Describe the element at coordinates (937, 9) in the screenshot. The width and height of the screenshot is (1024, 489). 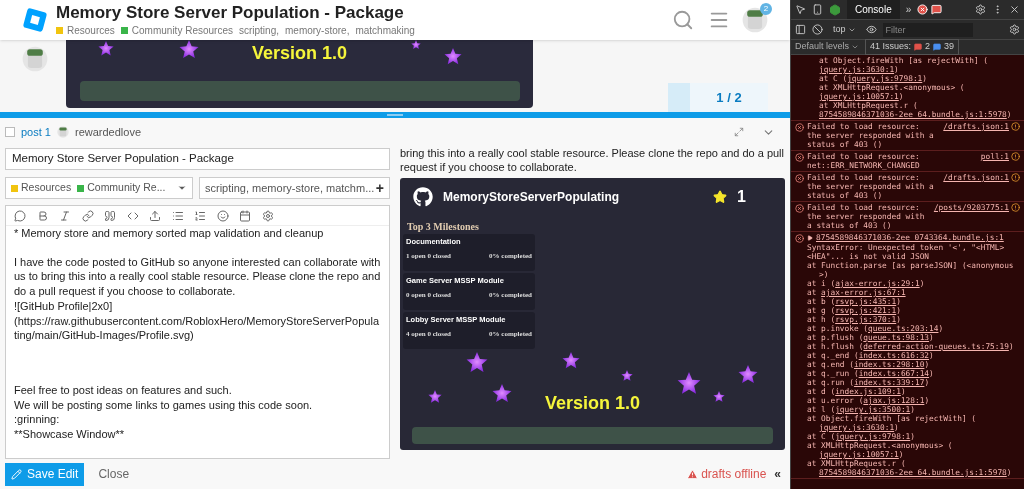
I see `issue-icon` at that location.